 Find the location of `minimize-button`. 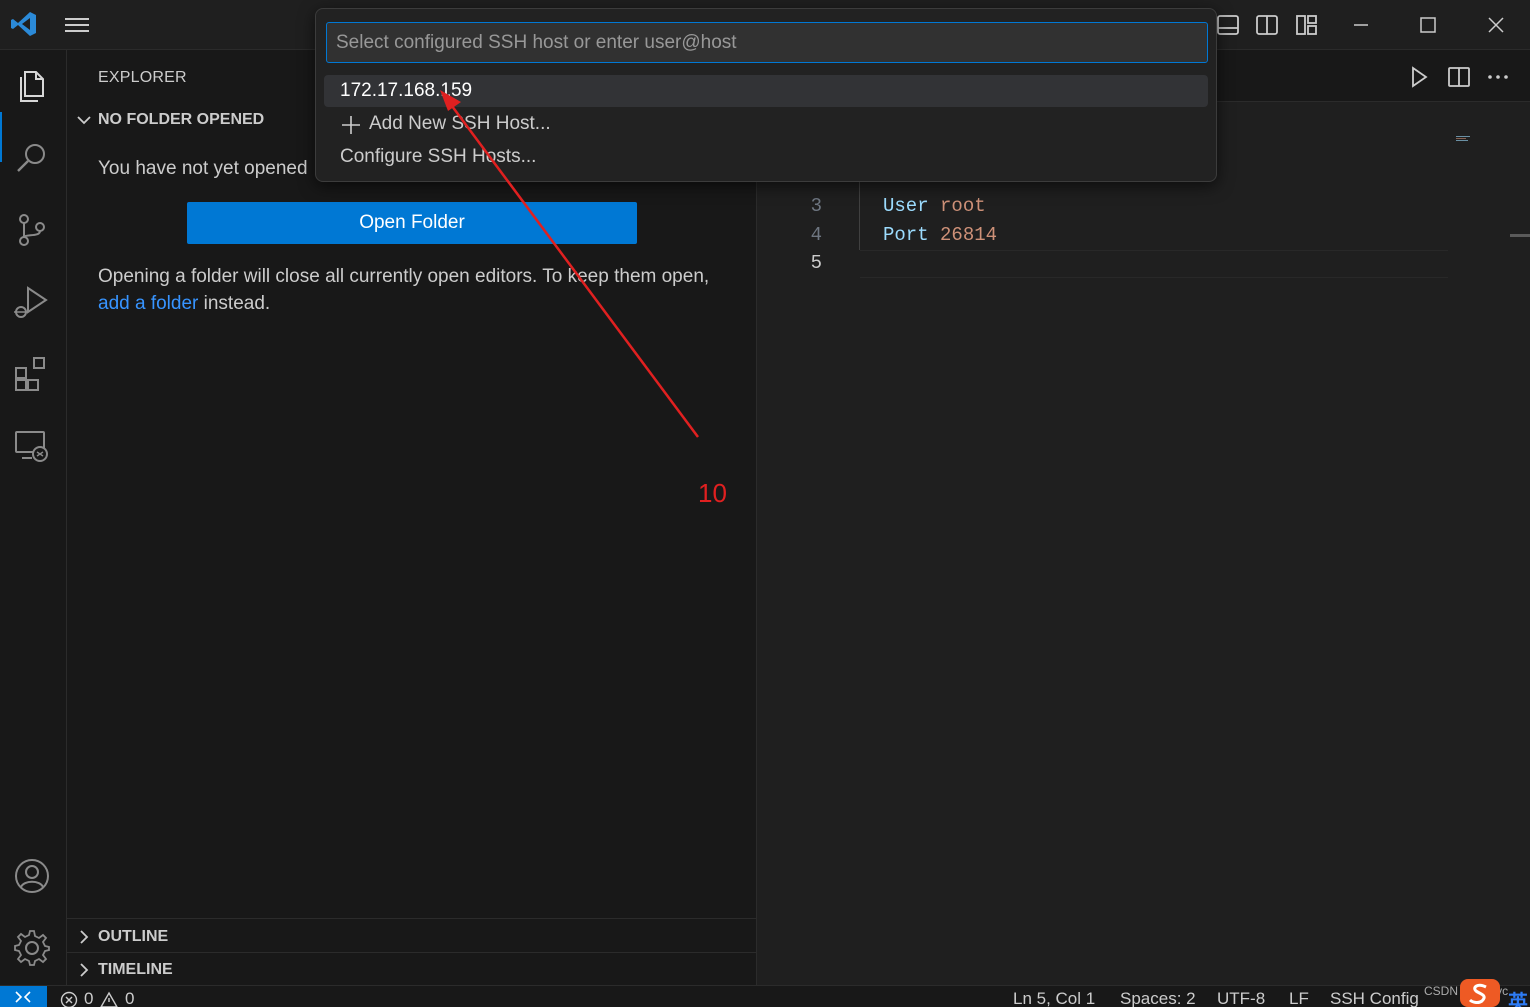

minimize-button is located at coordinates (1361, 25).